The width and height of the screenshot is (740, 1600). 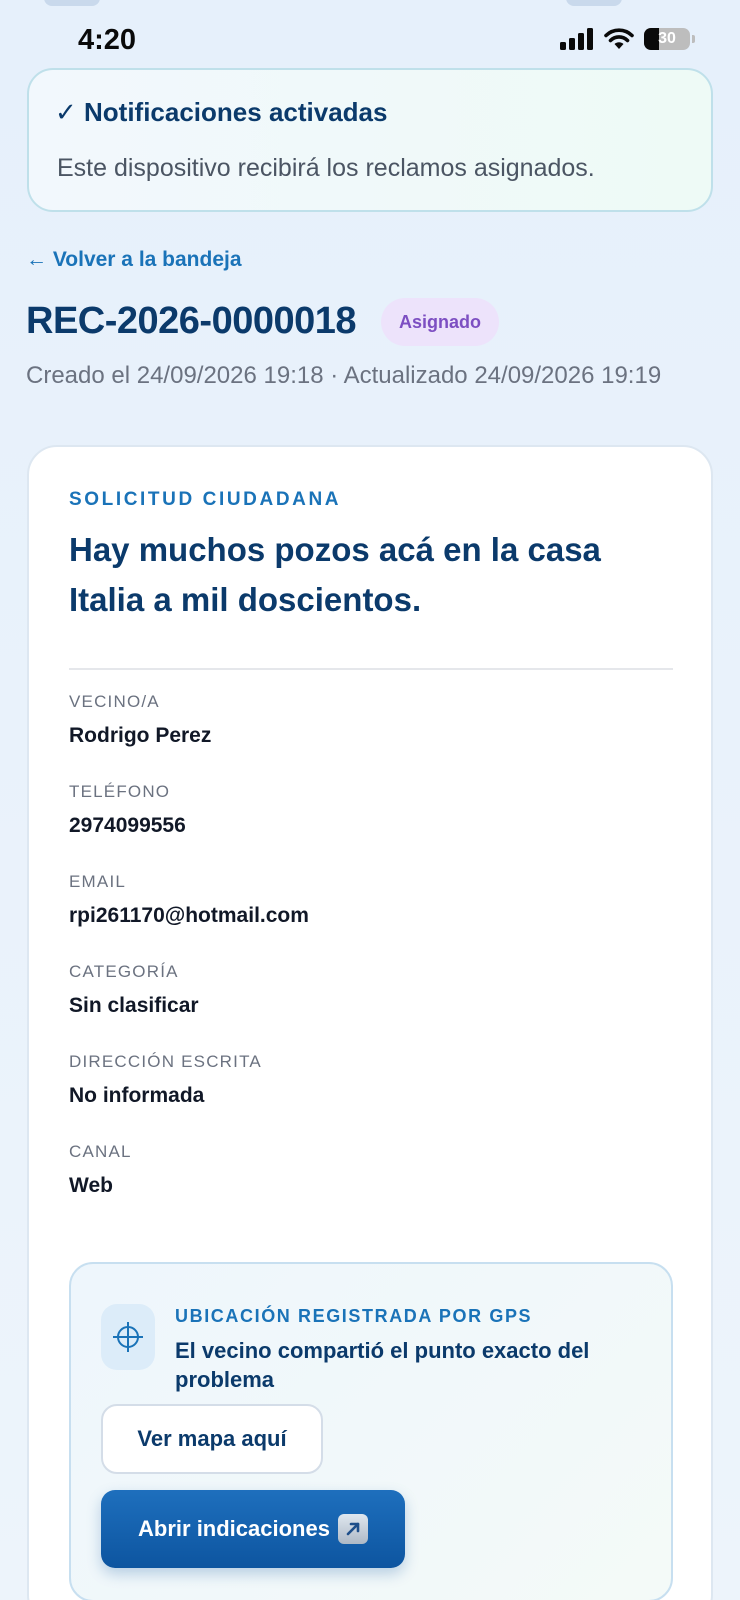 I want to click on field-label-address: DIRECCIÓN ESCRITA, so click(x=165, y=1061).